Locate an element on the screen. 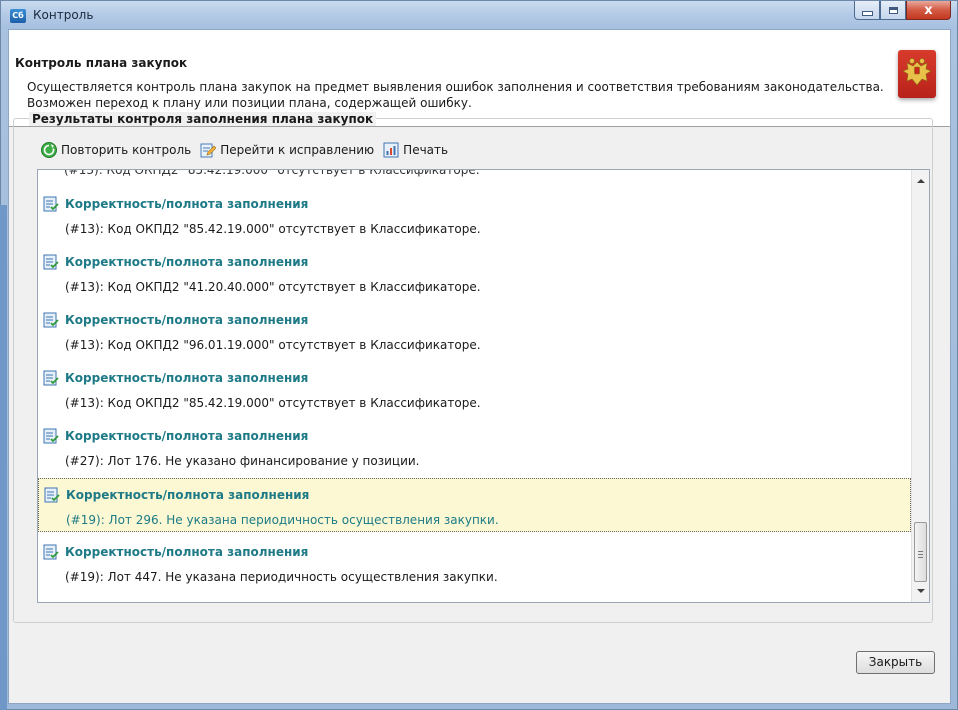 The height and width of the screenshot is (710, 958). app-icon: Cб is located at coordinates (18, 16).